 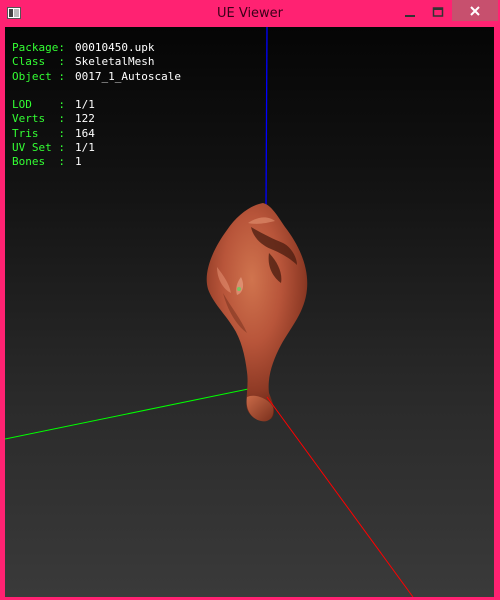 I want to click on info-label: Package:, so click(x=38, y=47).